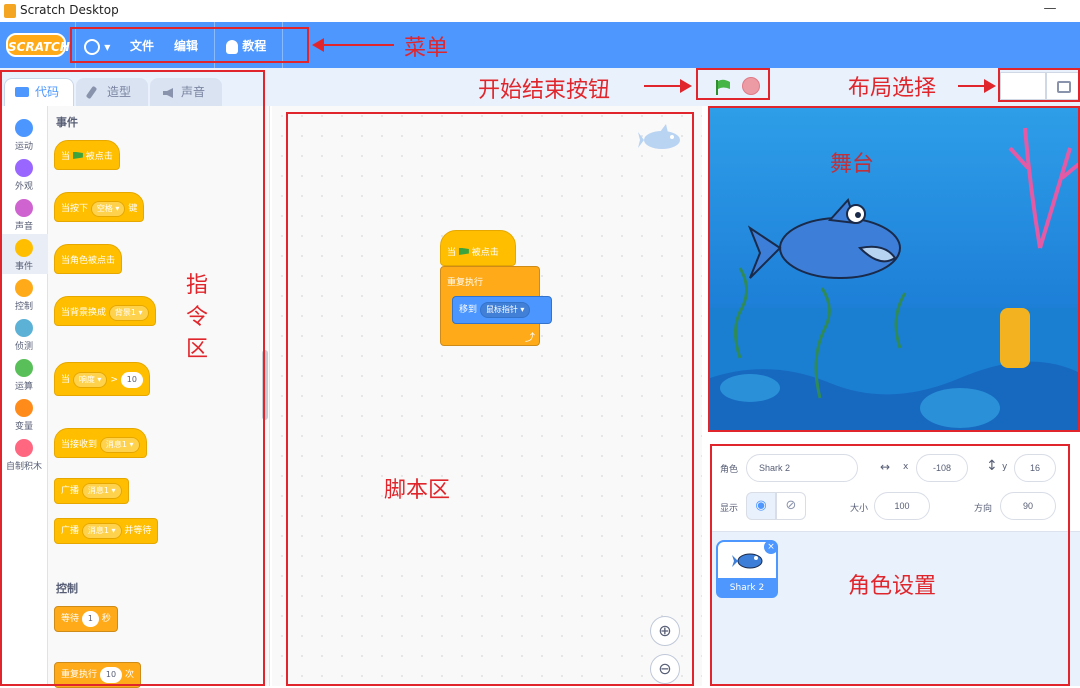 The width and height of the screenshot is (1080, 688). Describe the element at coordinates (540, 11) in the screenshot. I see `window-titlebar: Scratch Desktop —` at that location.